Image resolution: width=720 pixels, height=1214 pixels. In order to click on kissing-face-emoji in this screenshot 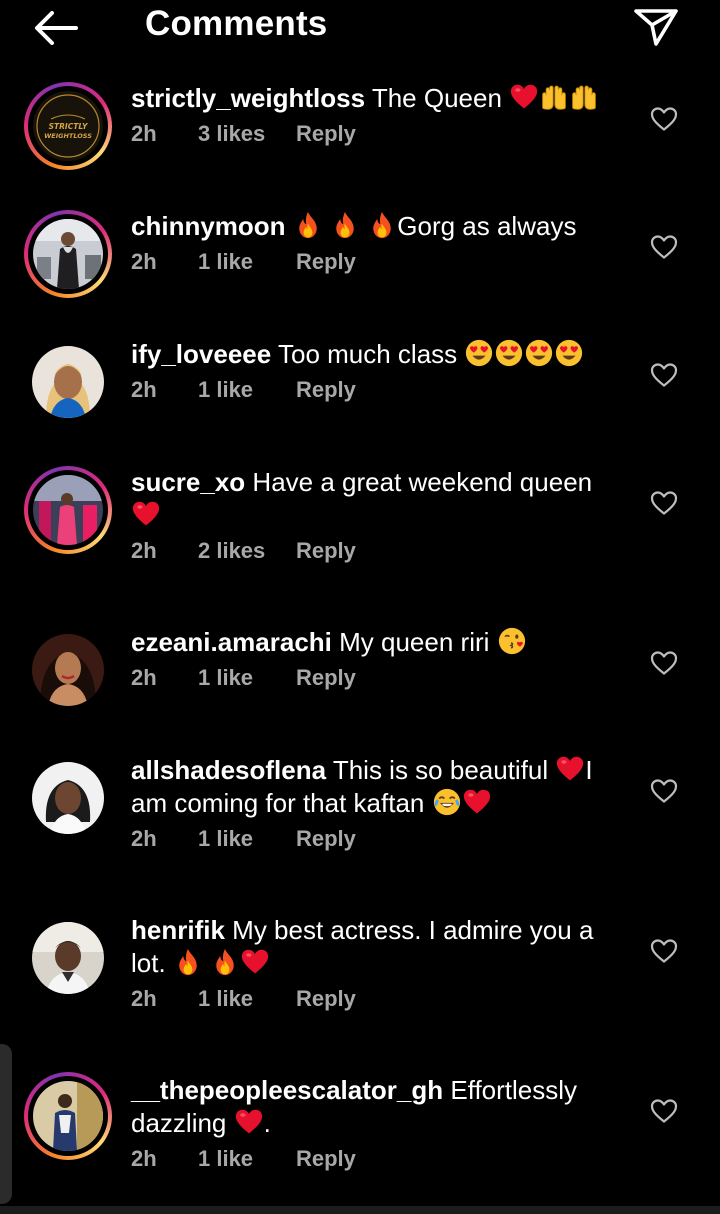, I will do `click(512, 641)`.